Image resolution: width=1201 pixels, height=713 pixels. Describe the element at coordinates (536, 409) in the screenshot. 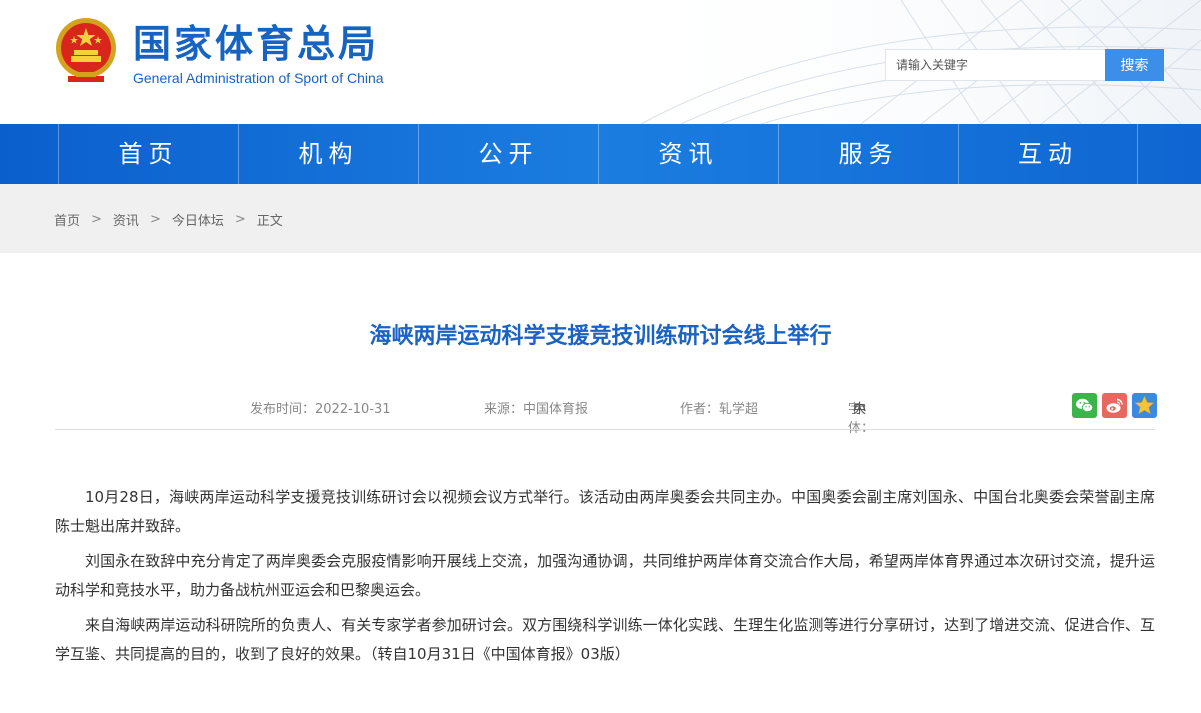

I see `article-source: 来源：中国体育报` at that location.